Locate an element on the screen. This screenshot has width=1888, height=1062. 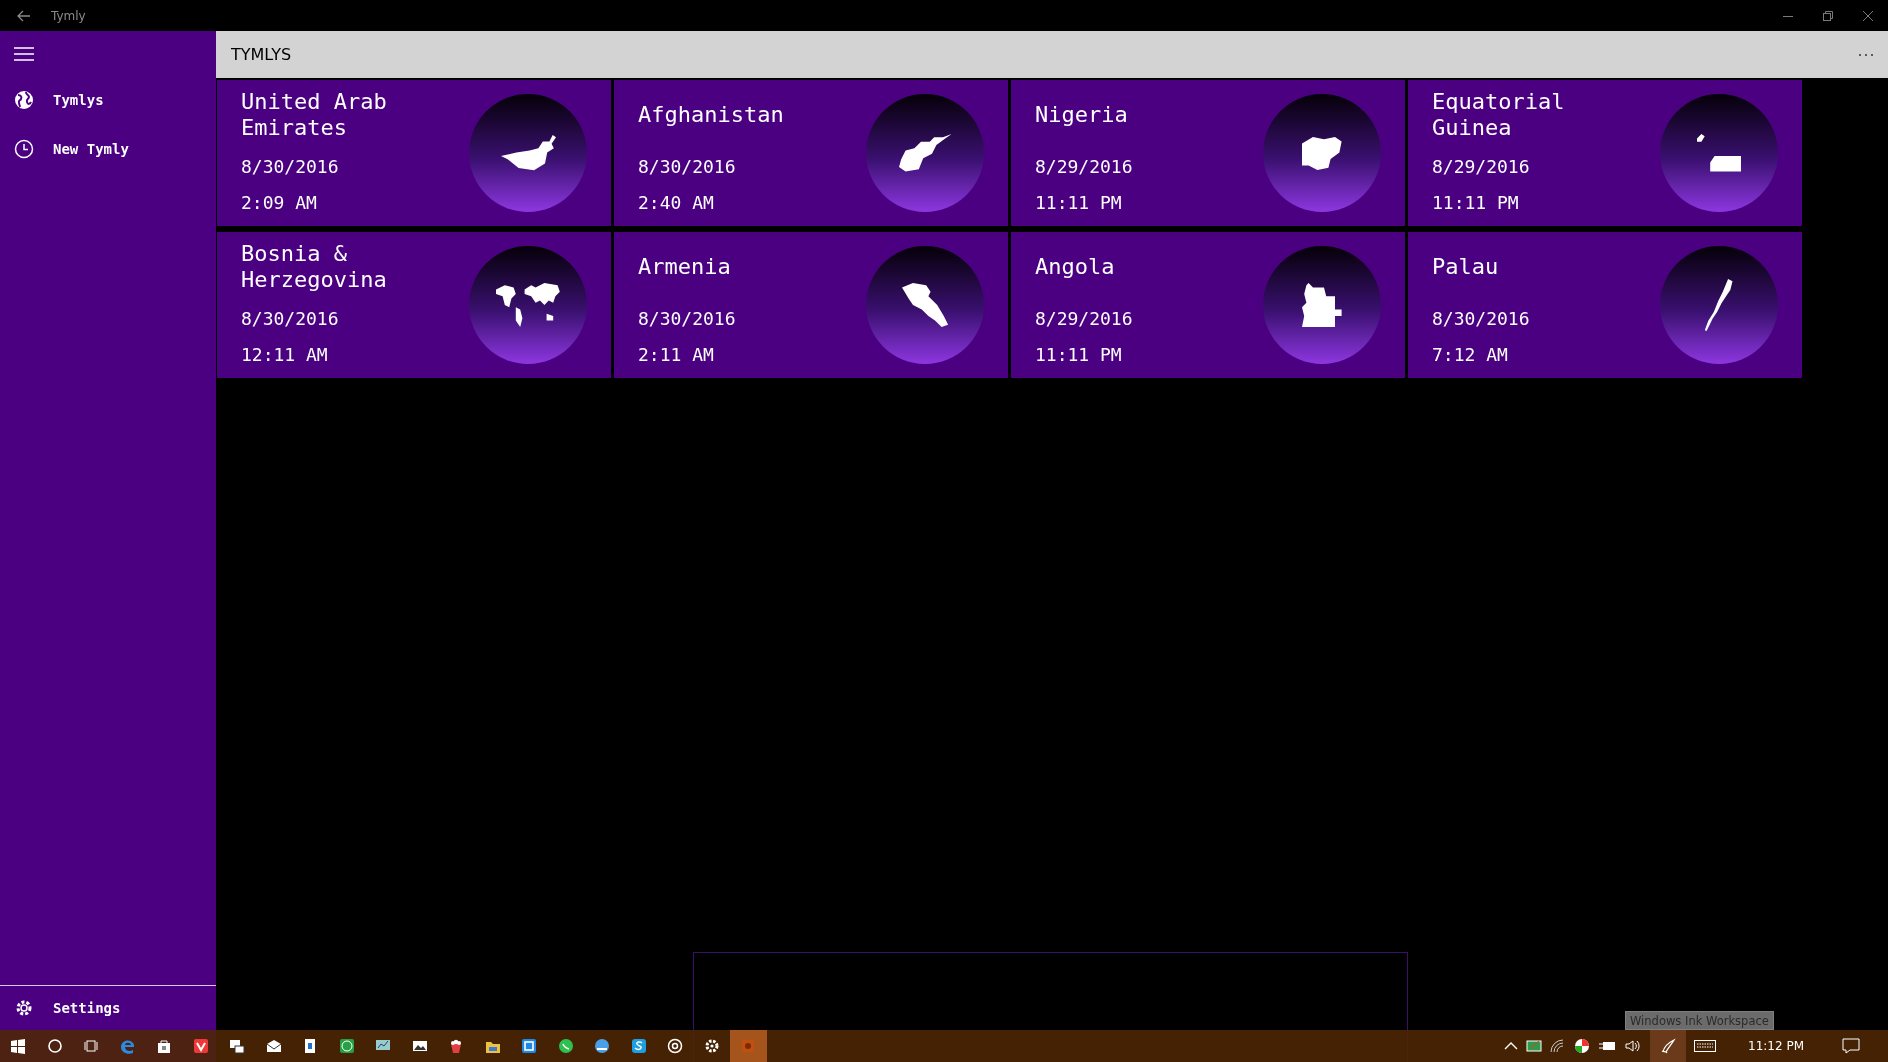
v-logo-icon is located at coordinates (200, 1046).